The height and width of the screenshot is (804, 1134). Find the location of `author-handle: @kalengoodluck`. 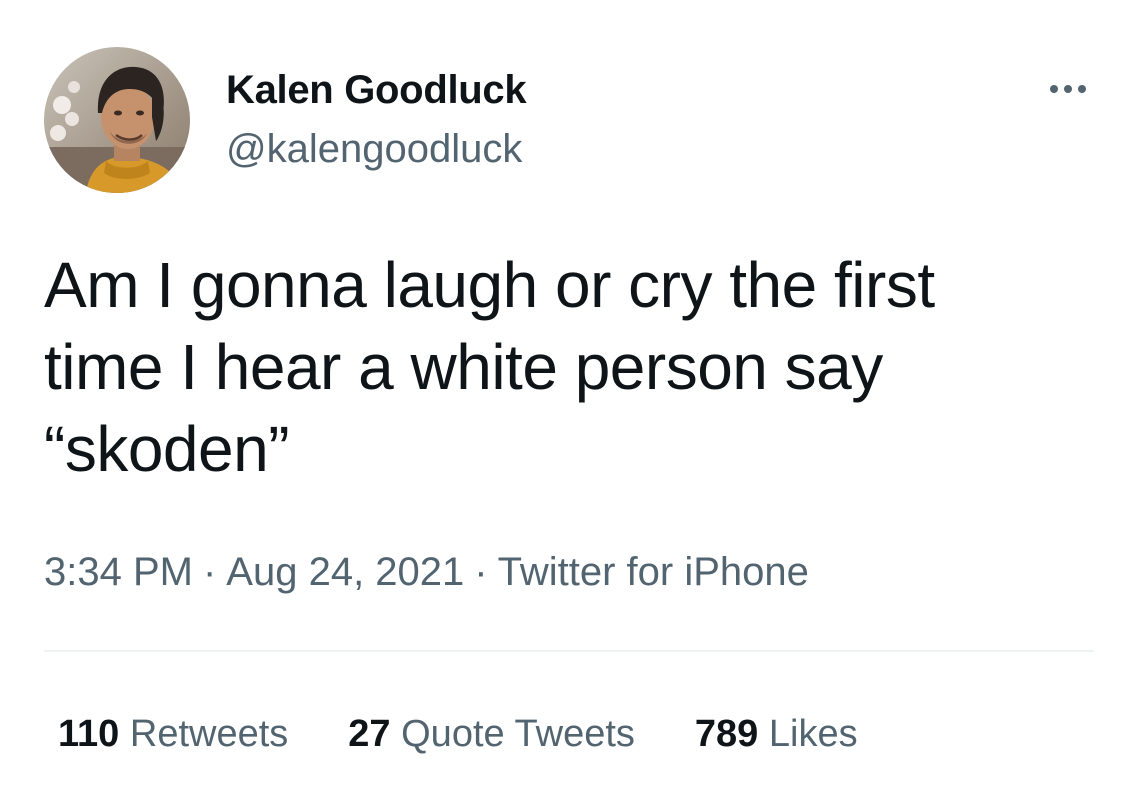

author-handle: @kalengoodluck is located at coordinates (374, 149).